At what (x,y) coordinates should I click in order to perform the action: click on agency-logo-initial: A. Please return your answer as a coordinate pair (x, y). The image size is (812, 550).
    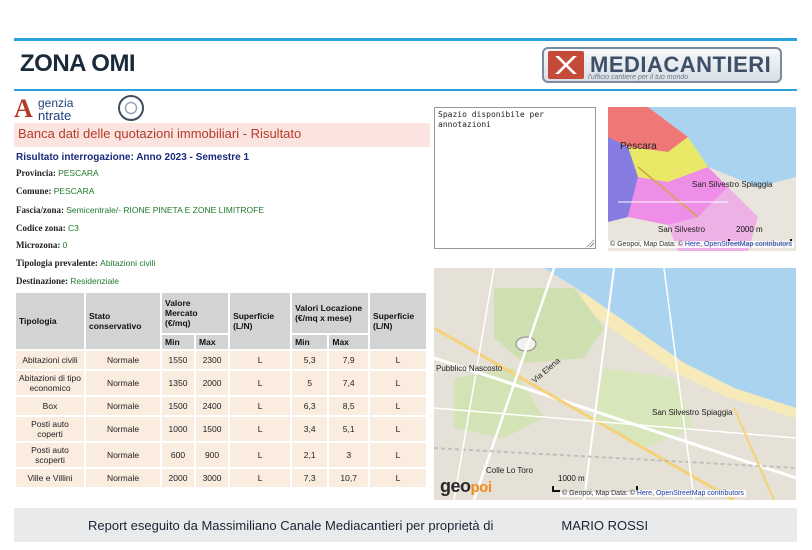
    Looking at the image, I should click on (23, 108).